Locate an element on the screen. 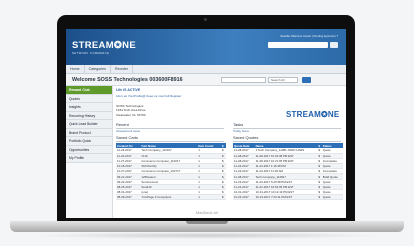 This screenshot has width=414, height=246. search-scope-select: Search All is located at coordinates (283, 80).